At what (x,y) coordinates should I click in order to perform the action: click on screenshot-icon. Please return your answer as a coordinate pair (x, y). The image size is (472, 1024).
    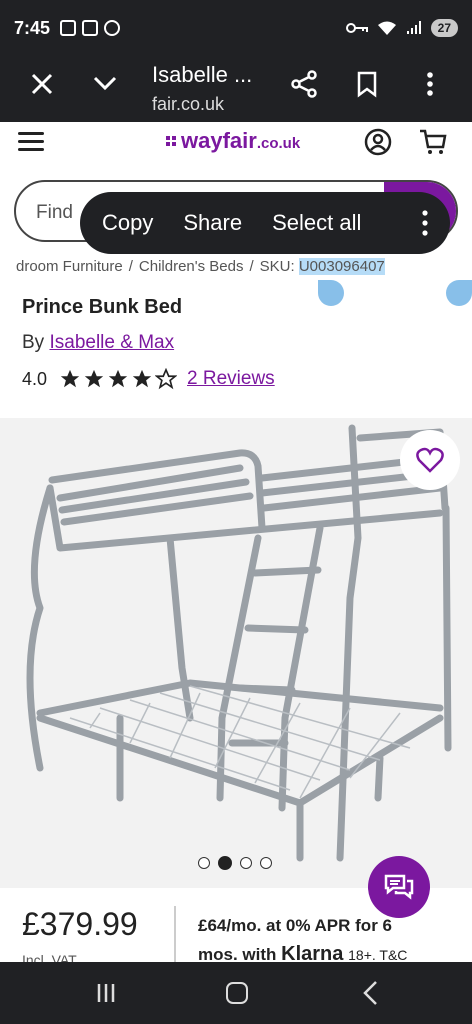
    Looking at the image, I should click on (90, 28).